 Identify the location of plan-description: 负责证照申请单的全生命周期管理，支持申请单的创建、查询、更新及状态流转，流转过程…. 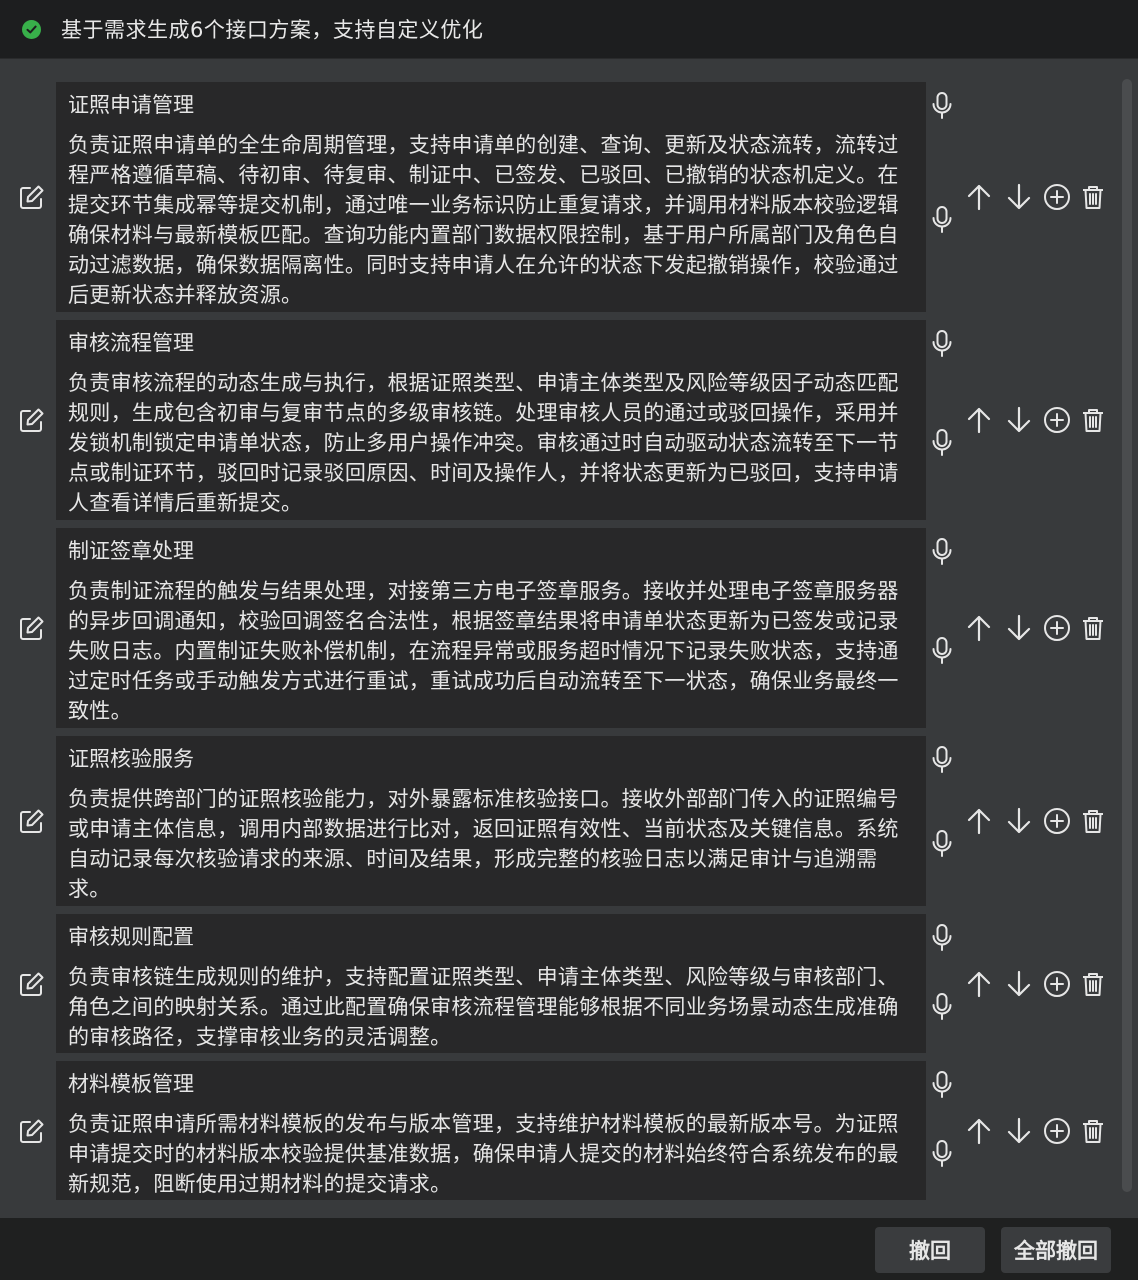
(491, 220).